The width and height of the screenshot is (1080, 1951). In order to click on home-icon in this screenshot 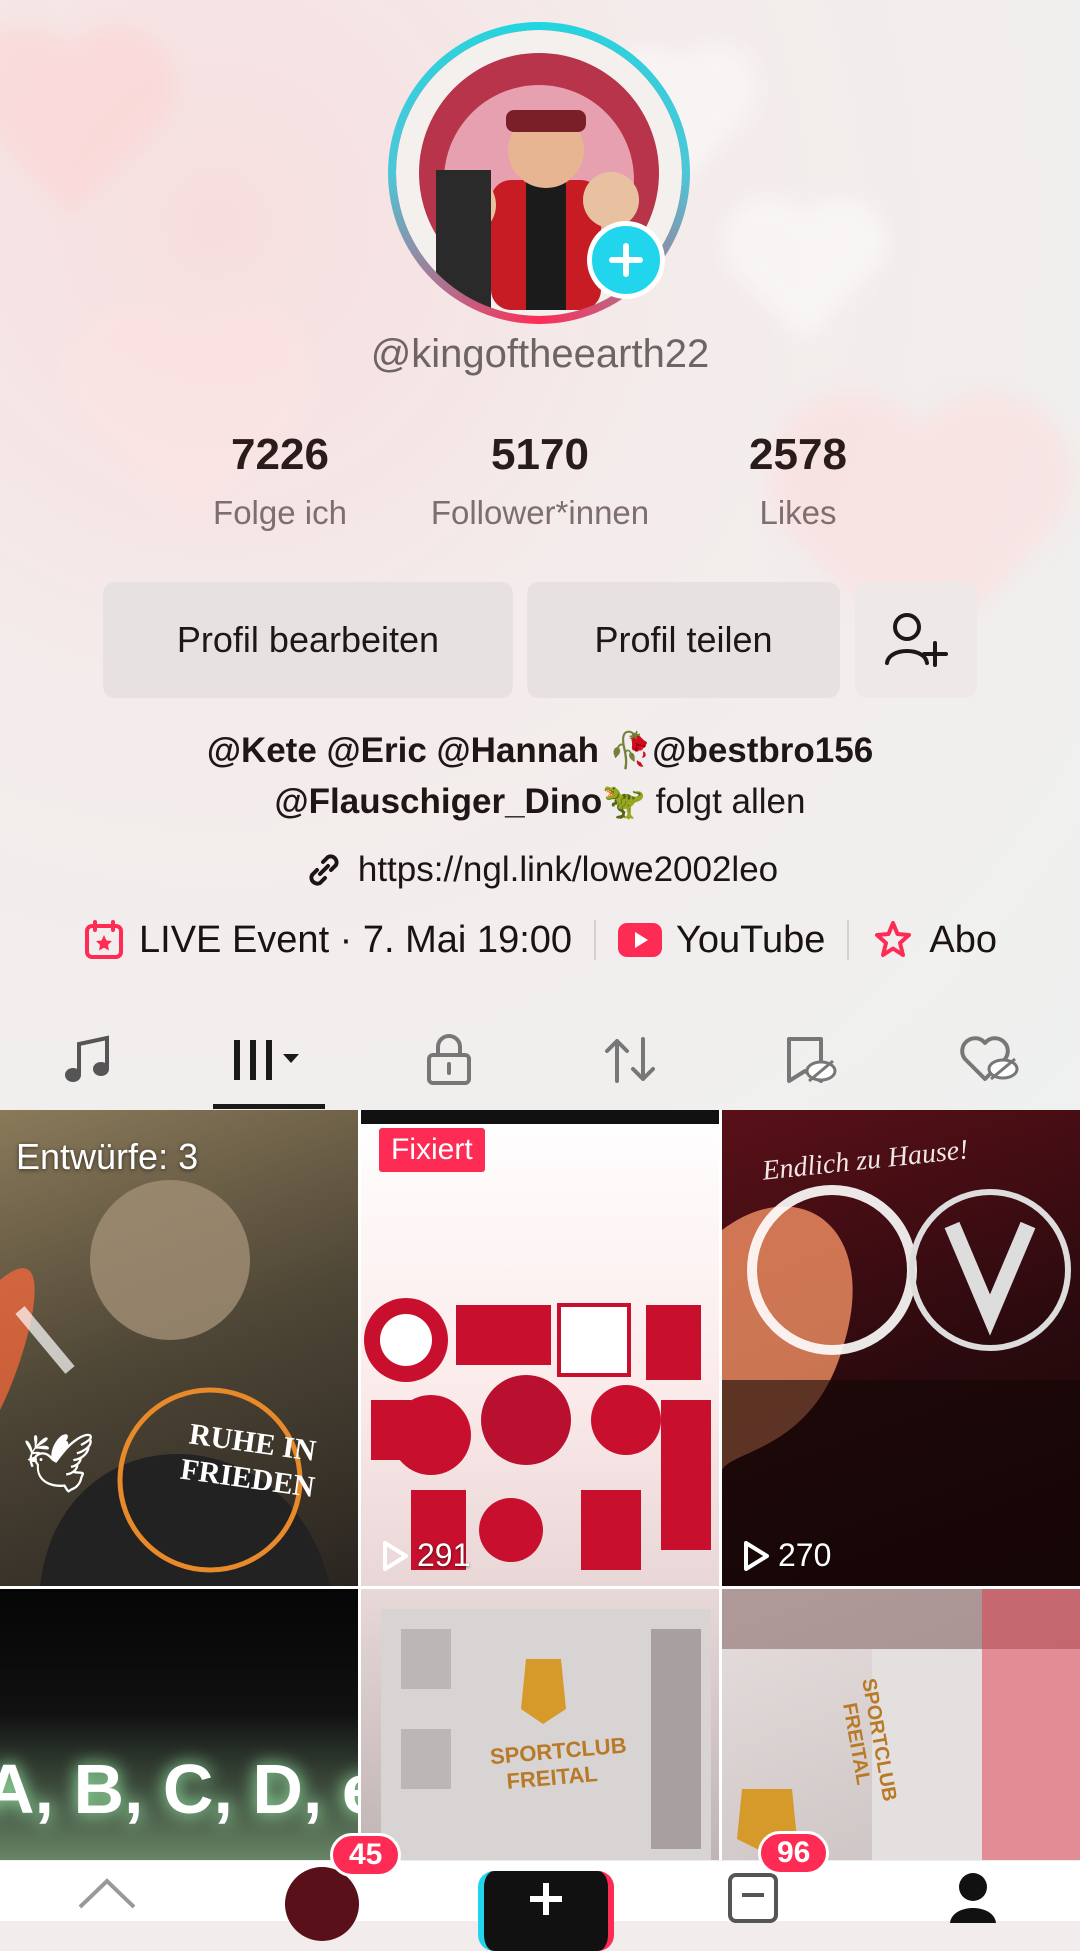, I will do `click(107, 1893)`.